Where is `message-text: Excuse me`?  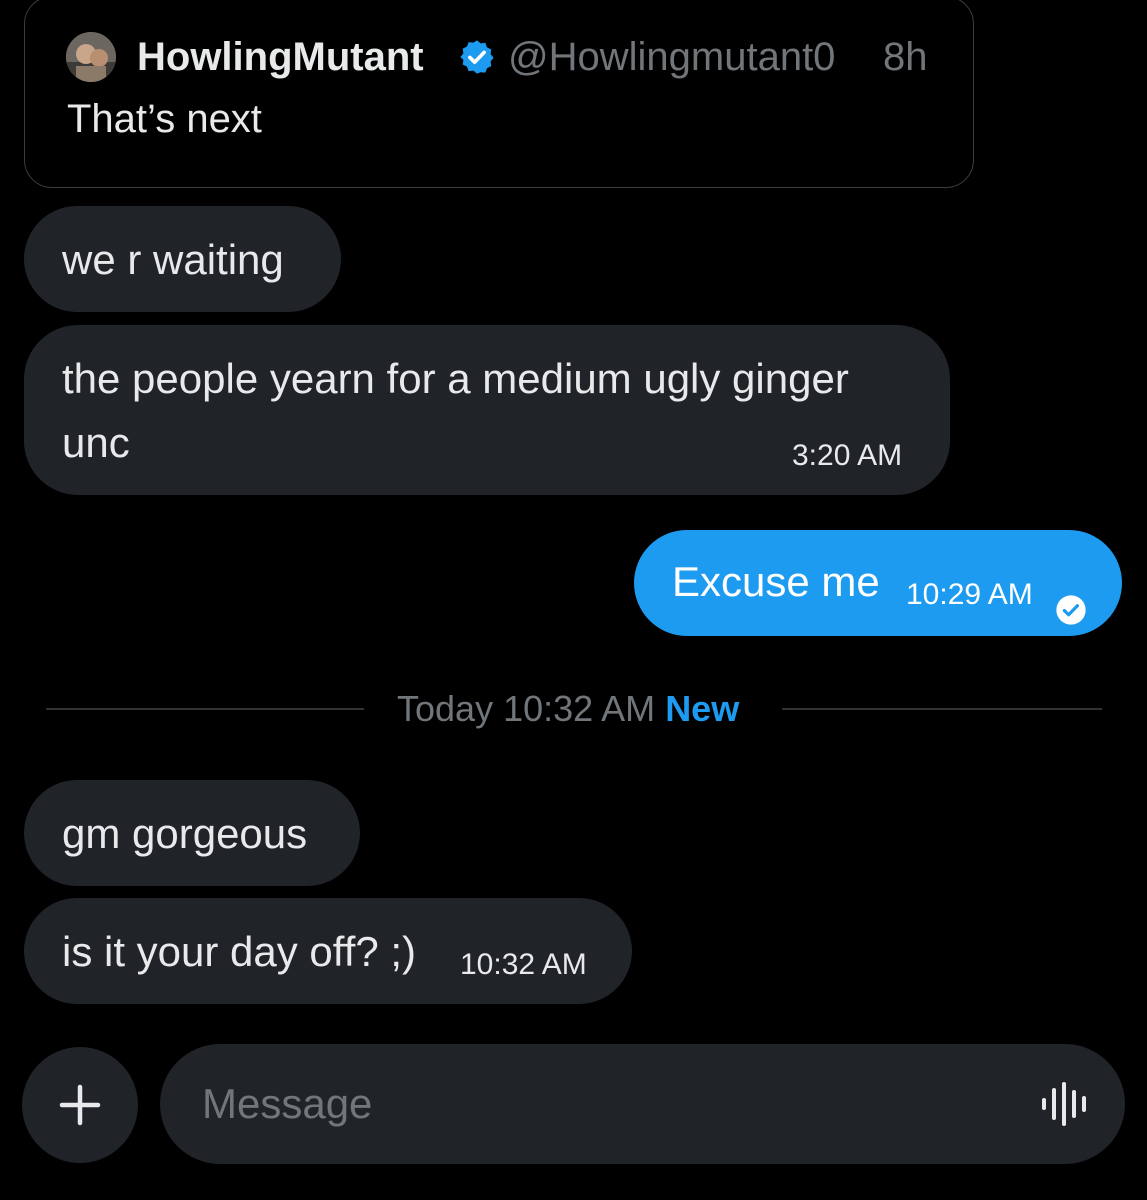 message-text: Excuse me is located at coordinates (776, 581).